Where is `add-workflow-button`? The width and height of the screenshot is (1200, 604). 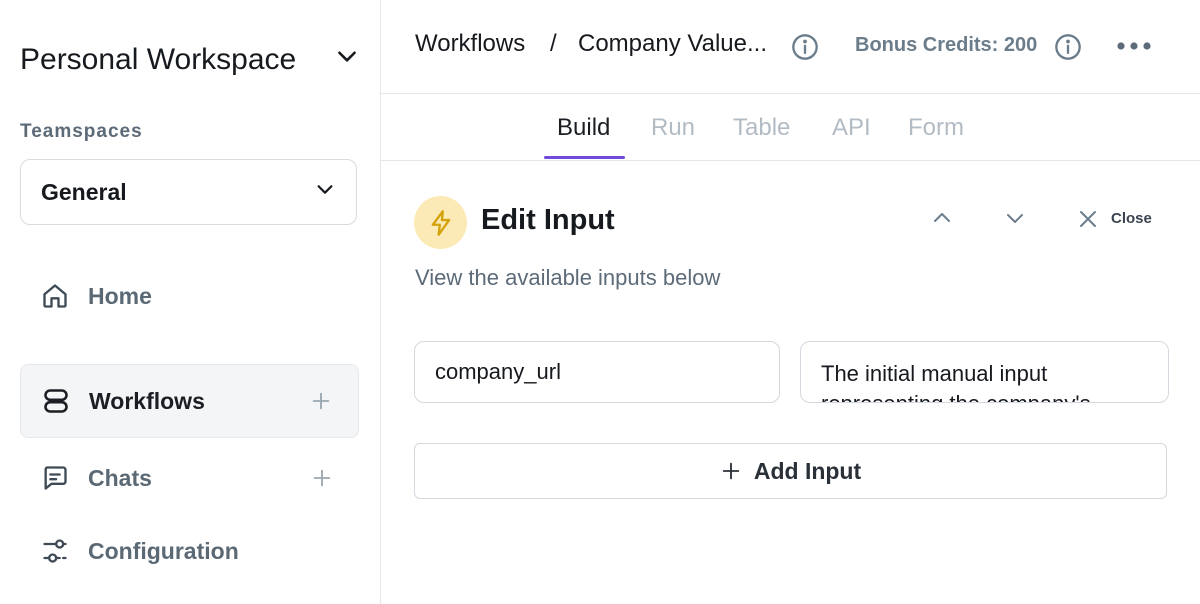 add-workflow-button is located at coordinates (321, 401).